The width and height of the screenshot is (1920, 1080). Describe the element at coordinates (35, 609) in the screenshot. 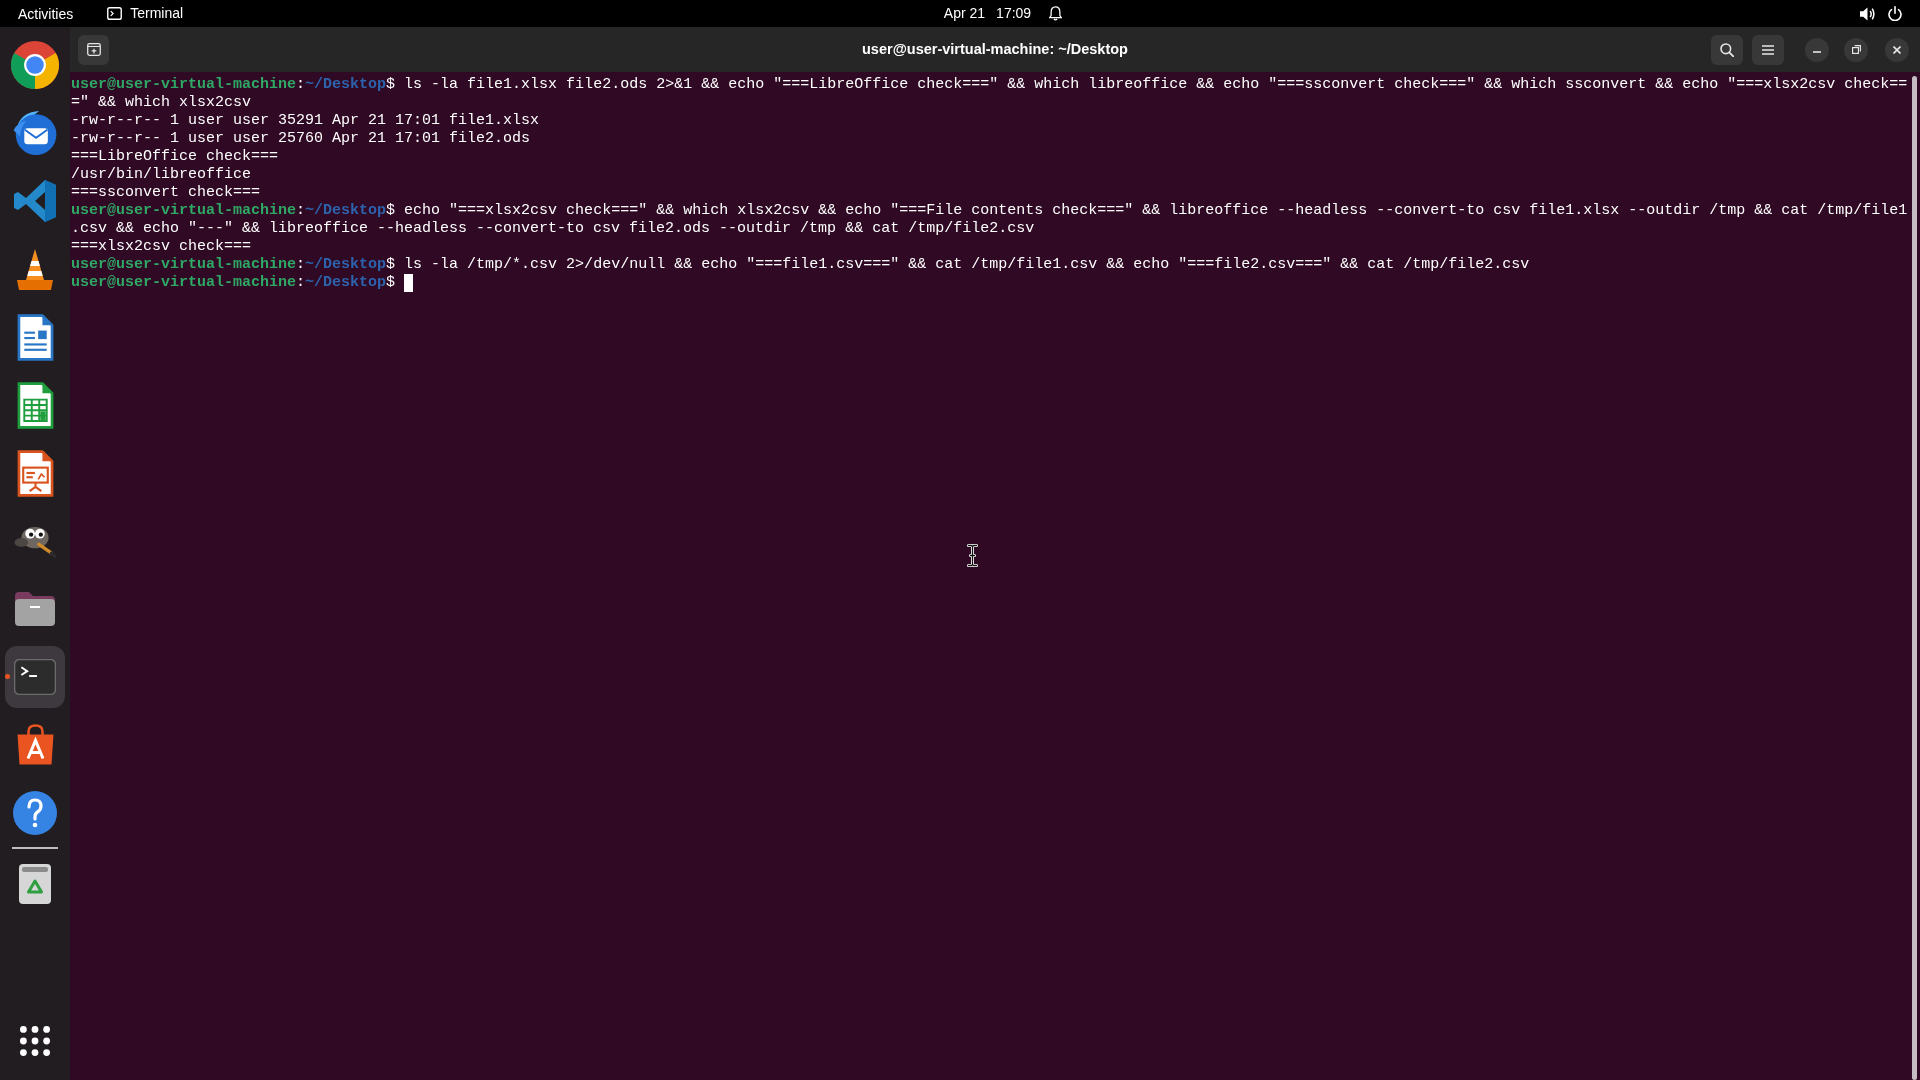

I see `folder-icon` at that location.